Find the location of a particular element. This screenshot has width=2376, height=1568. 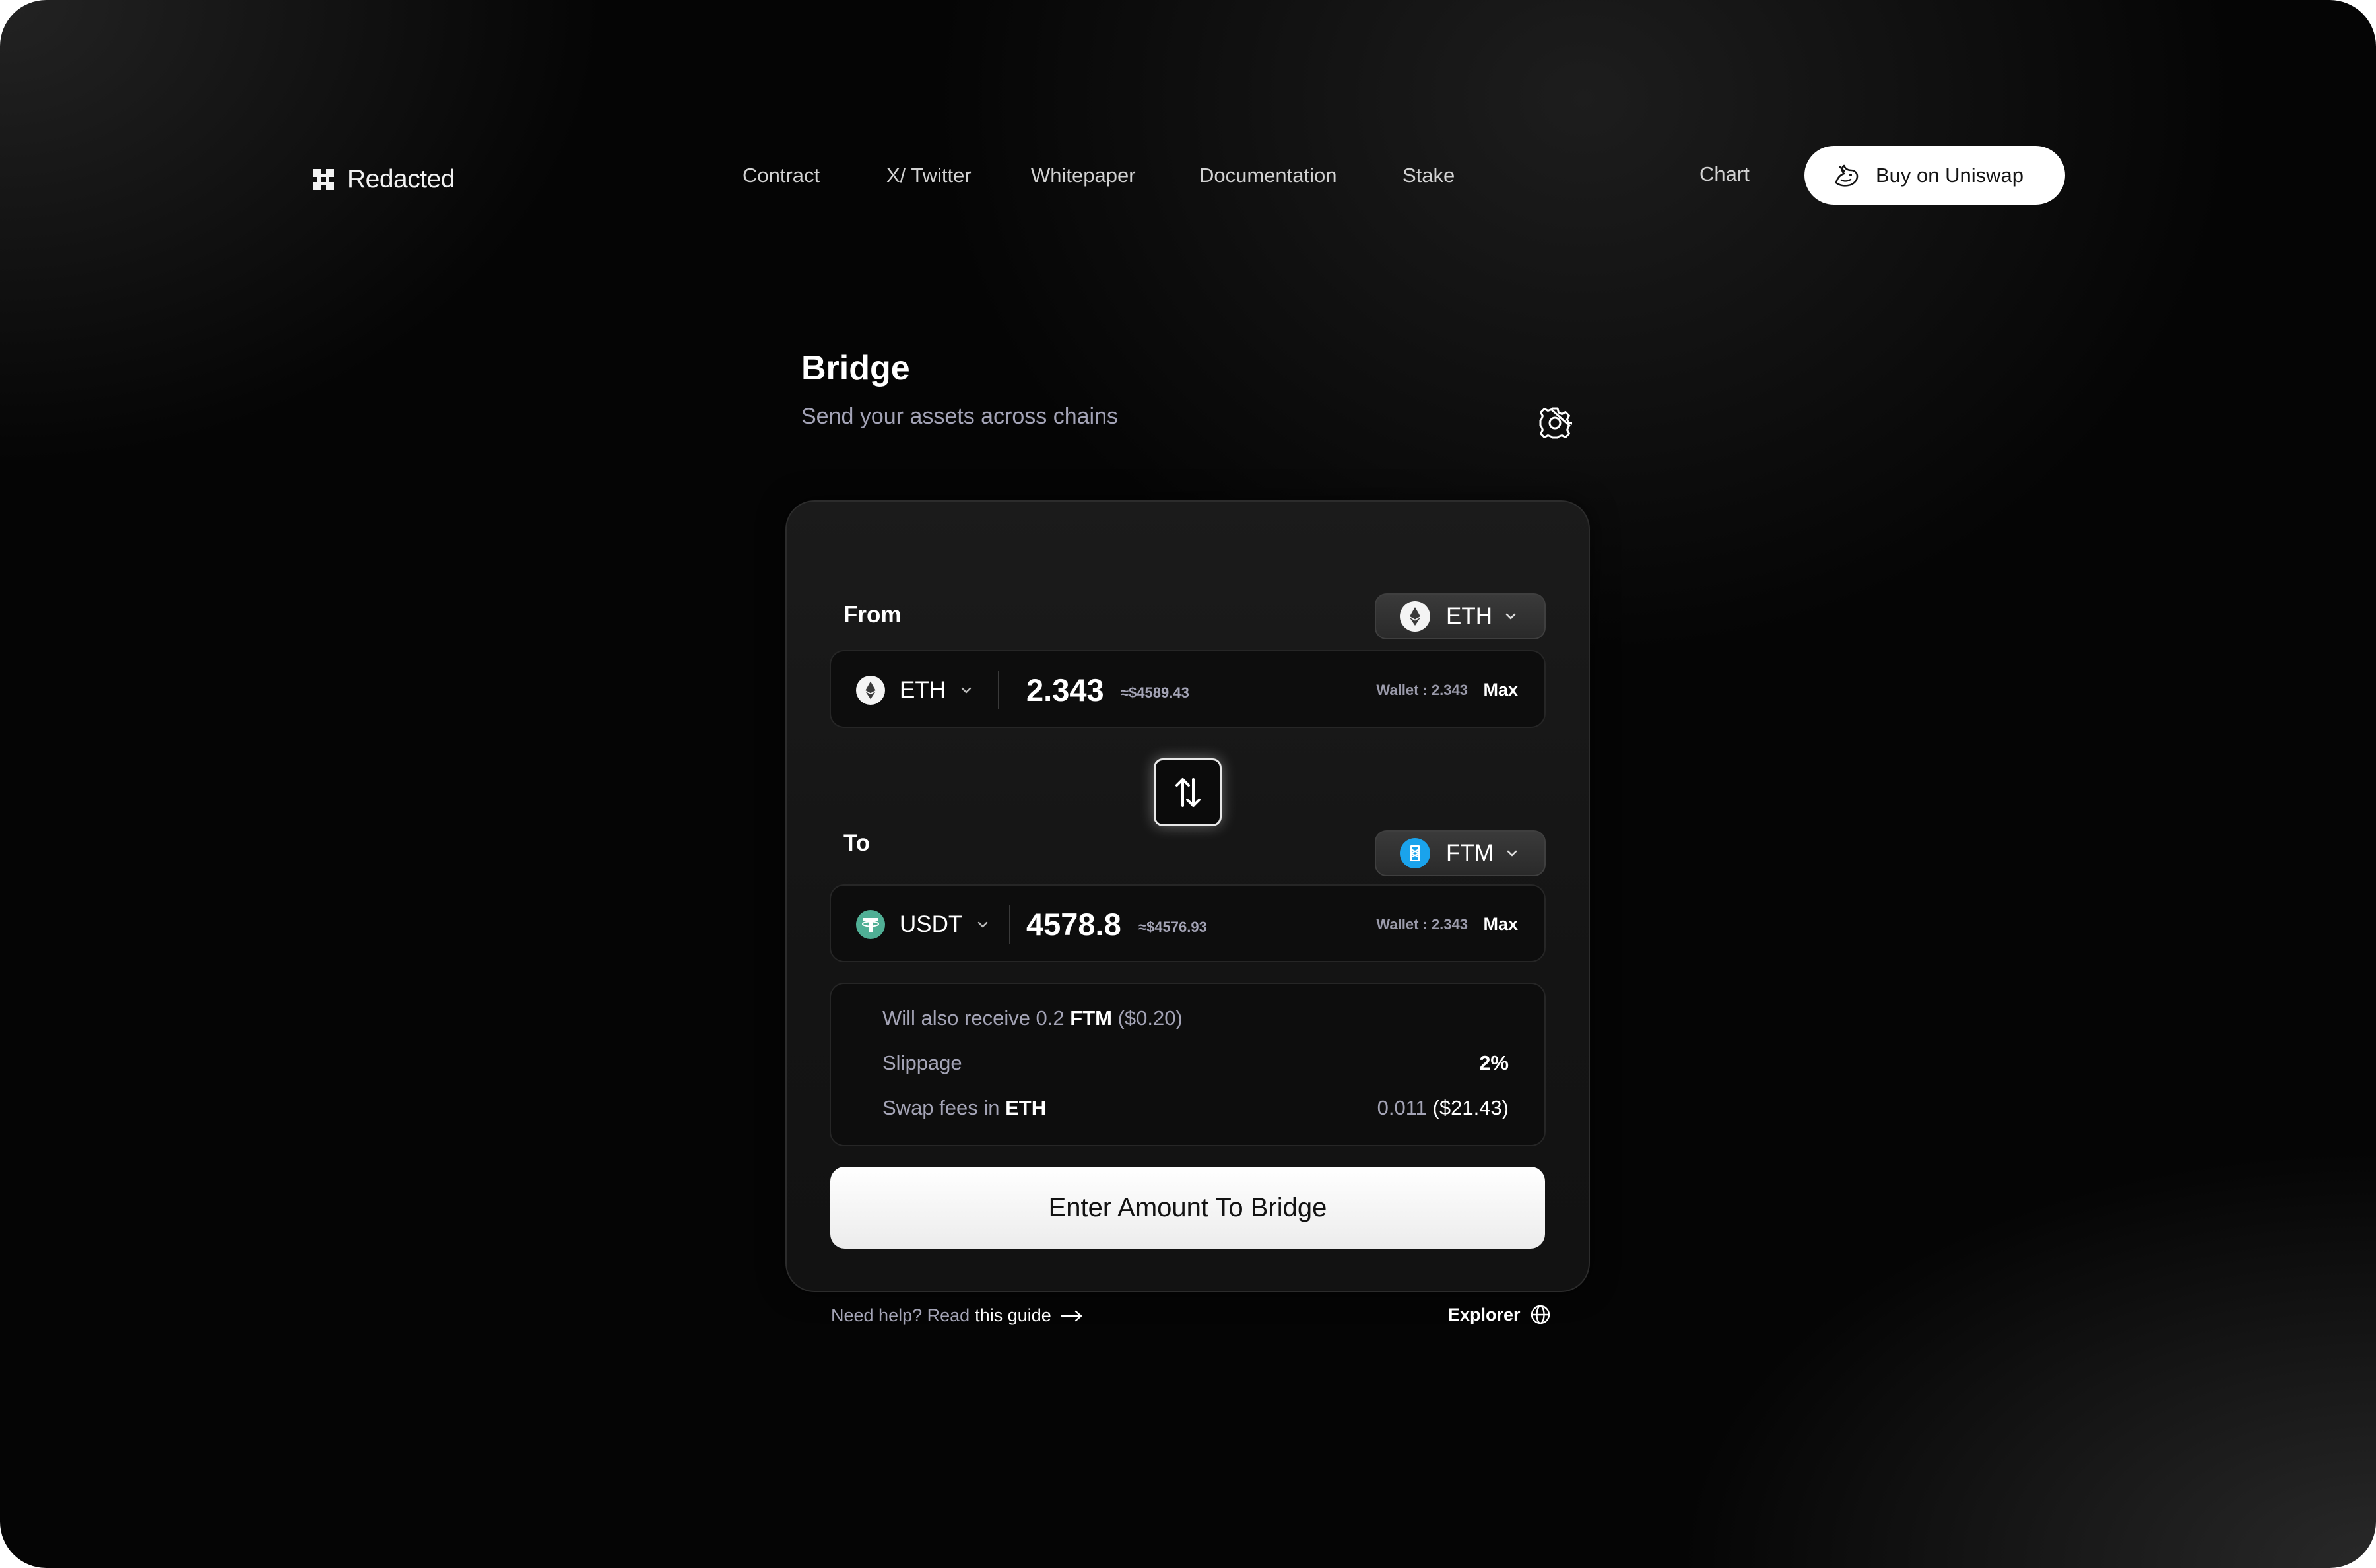

nav-twitter: X/ Twitter is located at coordinates (929, 175).